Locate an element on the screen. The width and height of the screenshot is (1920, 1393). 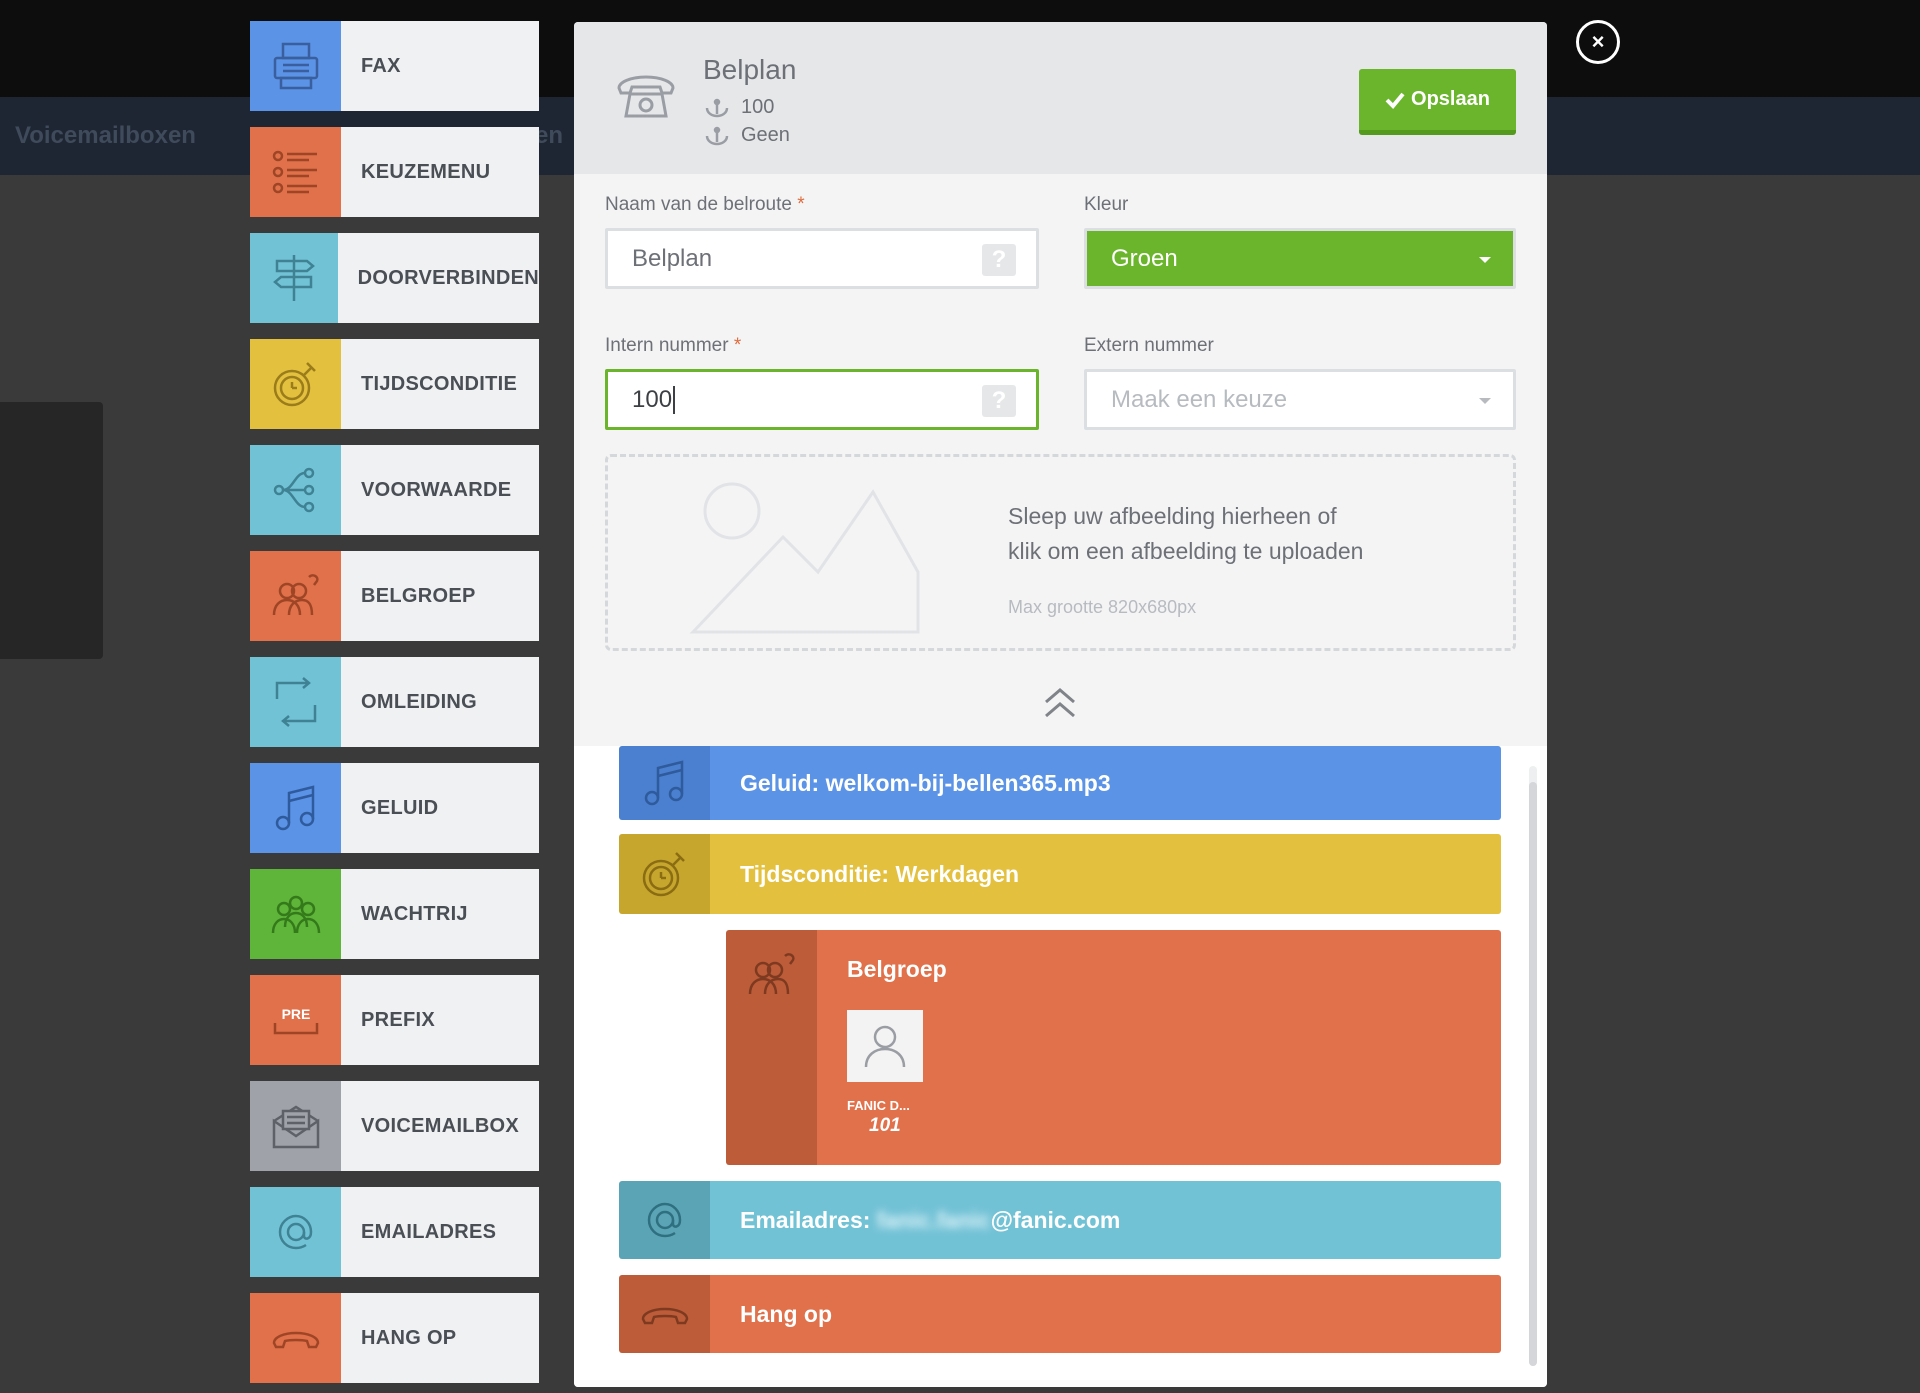
flow-scrollbar is located at coordinates (1533, 1066).